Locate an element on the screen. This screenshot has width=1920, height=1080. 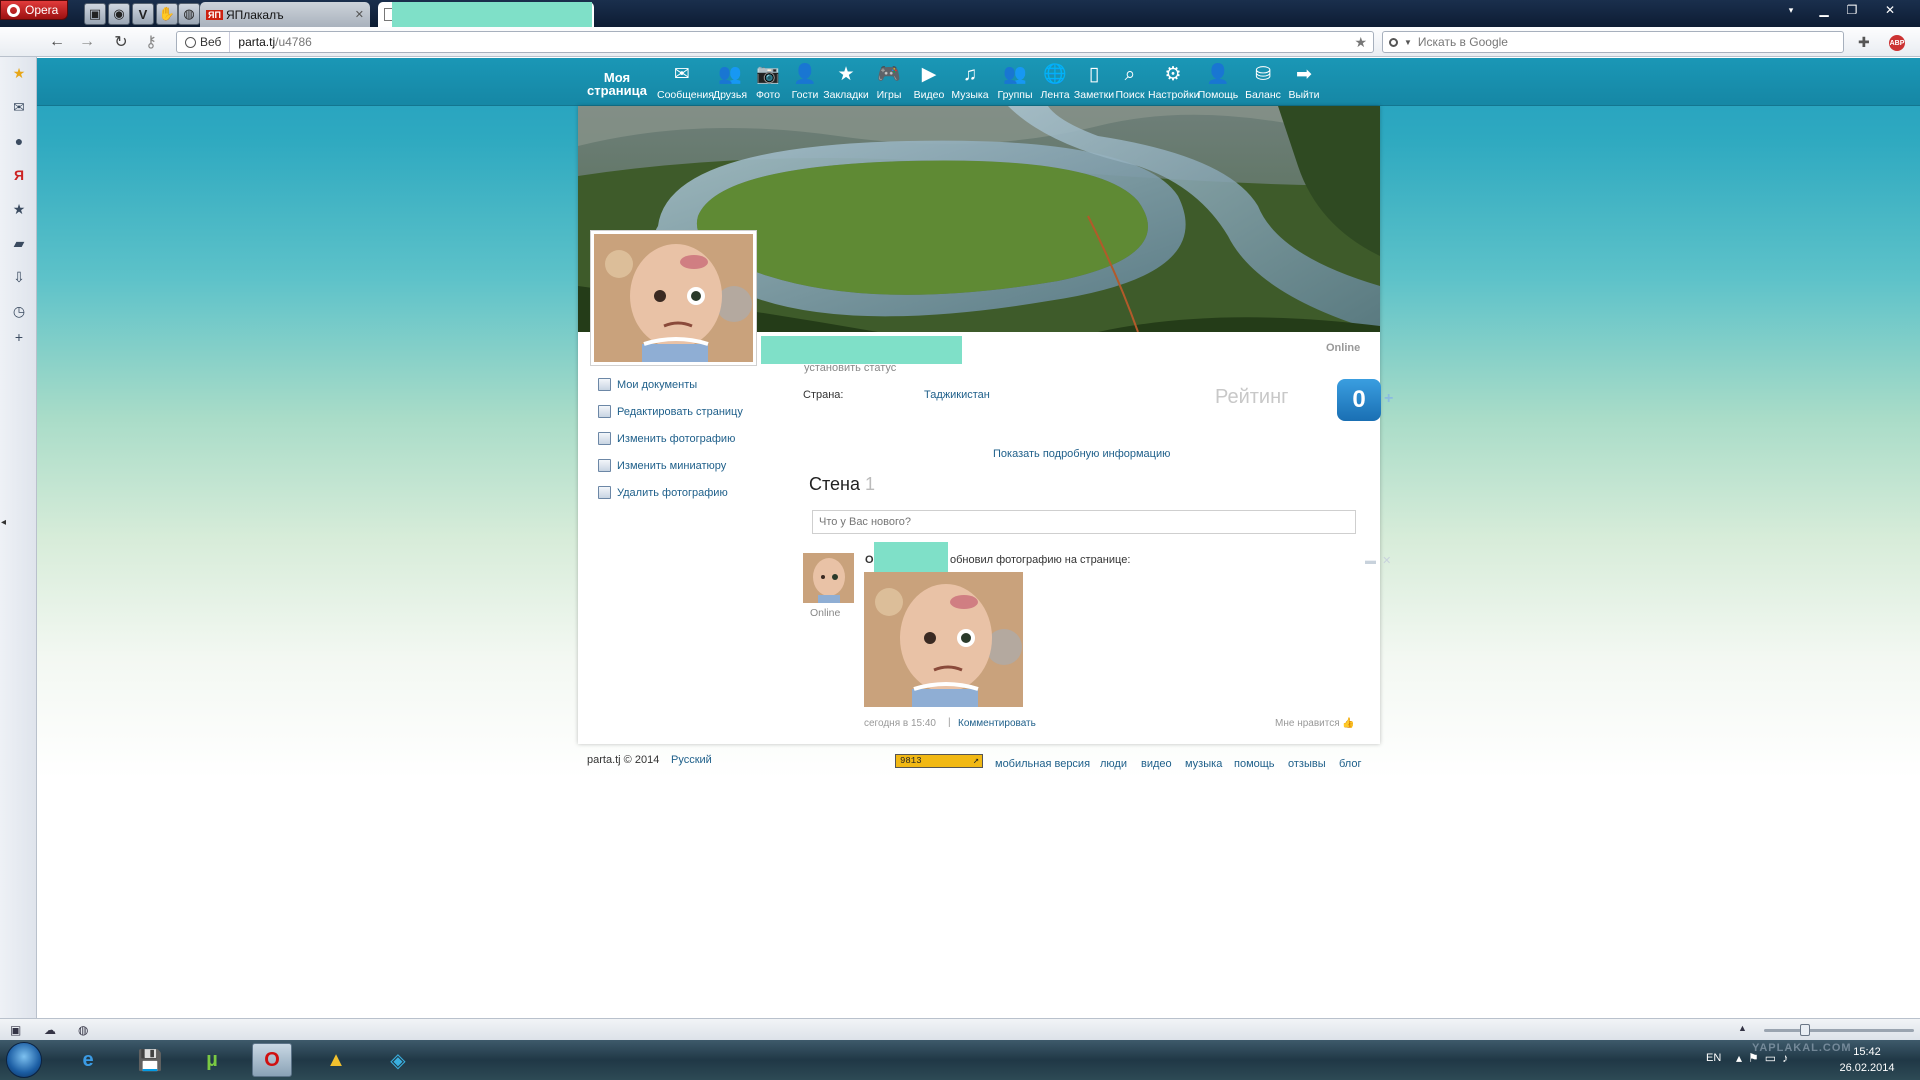
tab-yaplakal: ЯП ЯПлакалъ ✕ is located at coordinates (285, 14).